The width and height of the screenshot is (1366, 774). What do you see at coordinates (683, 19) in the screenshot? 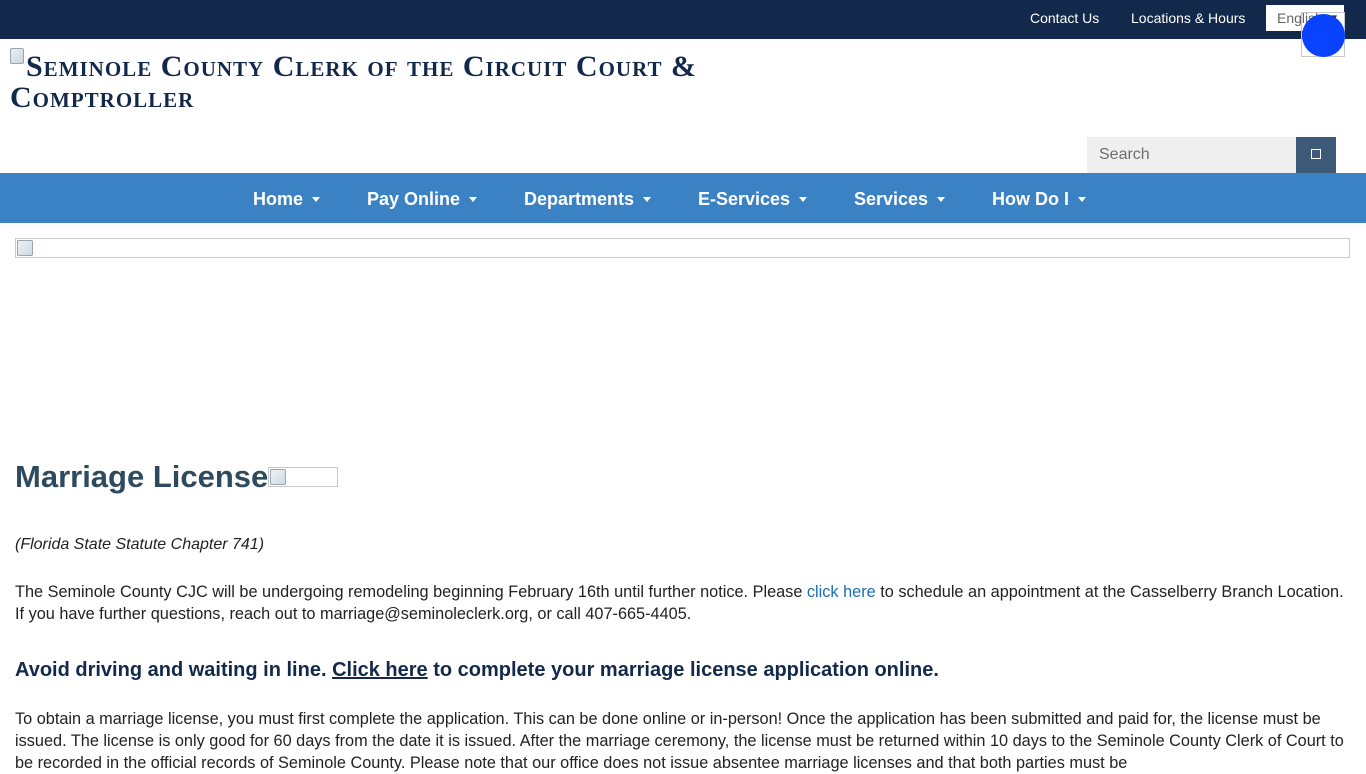
I see `top-utility-bar: Contact Us Locations & Hours English ▾` at bounding box center [683, 19].